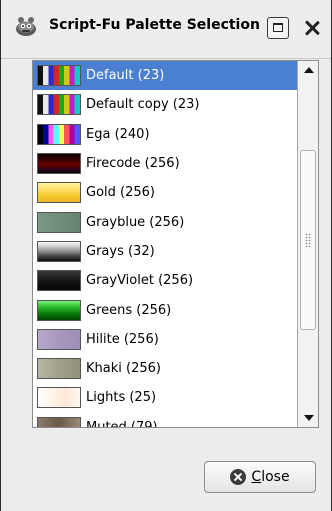 The image size is (332, 511). What do you see at coordinates (140, 281) in the screenshot?
I see `list-item-label: GrayViolet (256)` at bounding box center [140, 281].